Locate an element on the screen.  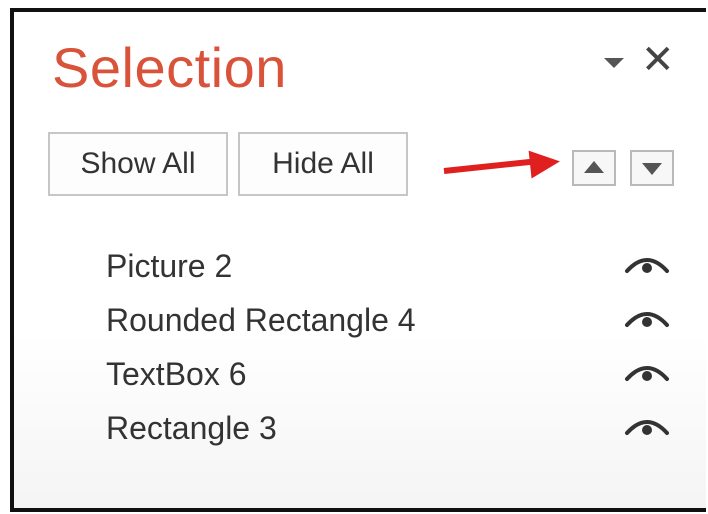
list-item: Rounded Rectangle 4 is located at coordinates (360, 320).